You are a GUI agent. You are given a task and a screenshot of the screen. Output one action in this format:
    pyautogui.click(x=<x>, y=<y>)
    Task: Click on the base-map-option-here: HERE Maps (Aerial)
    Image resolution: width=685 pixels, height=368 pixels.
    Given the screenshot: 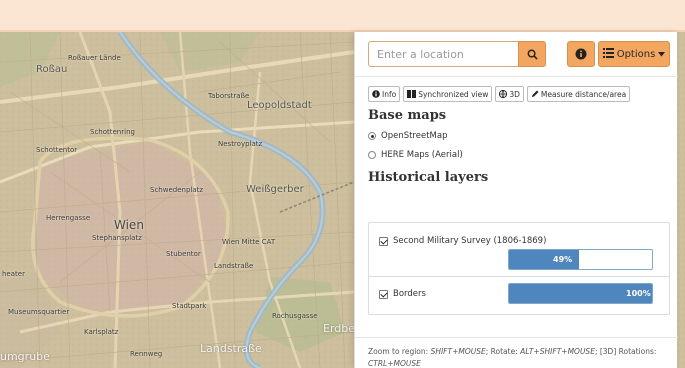 What is the action you would take?
    pyautogui.click(x=415, y=155)
    